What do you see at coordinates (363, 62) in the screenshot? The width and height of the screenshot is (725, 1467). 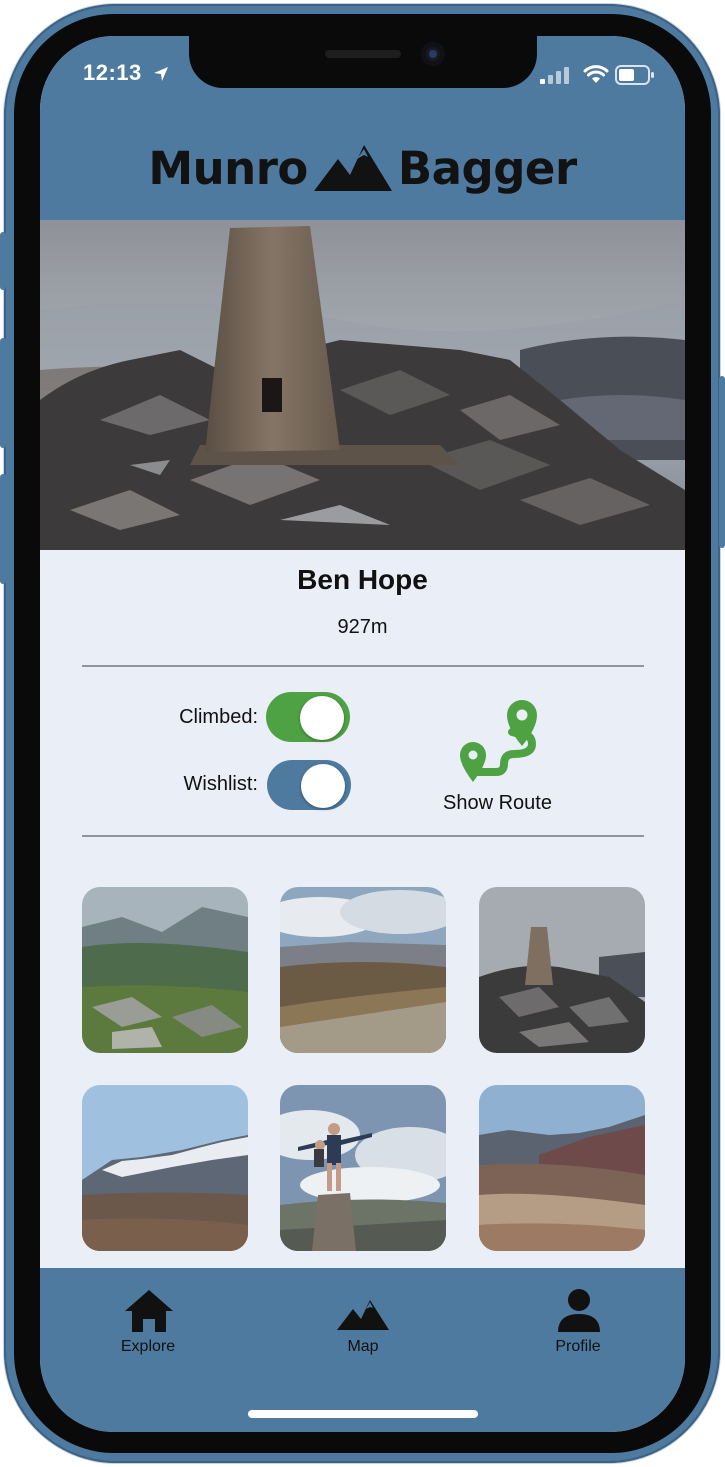 I see `camera-notch` at bounding box center [363, 62].